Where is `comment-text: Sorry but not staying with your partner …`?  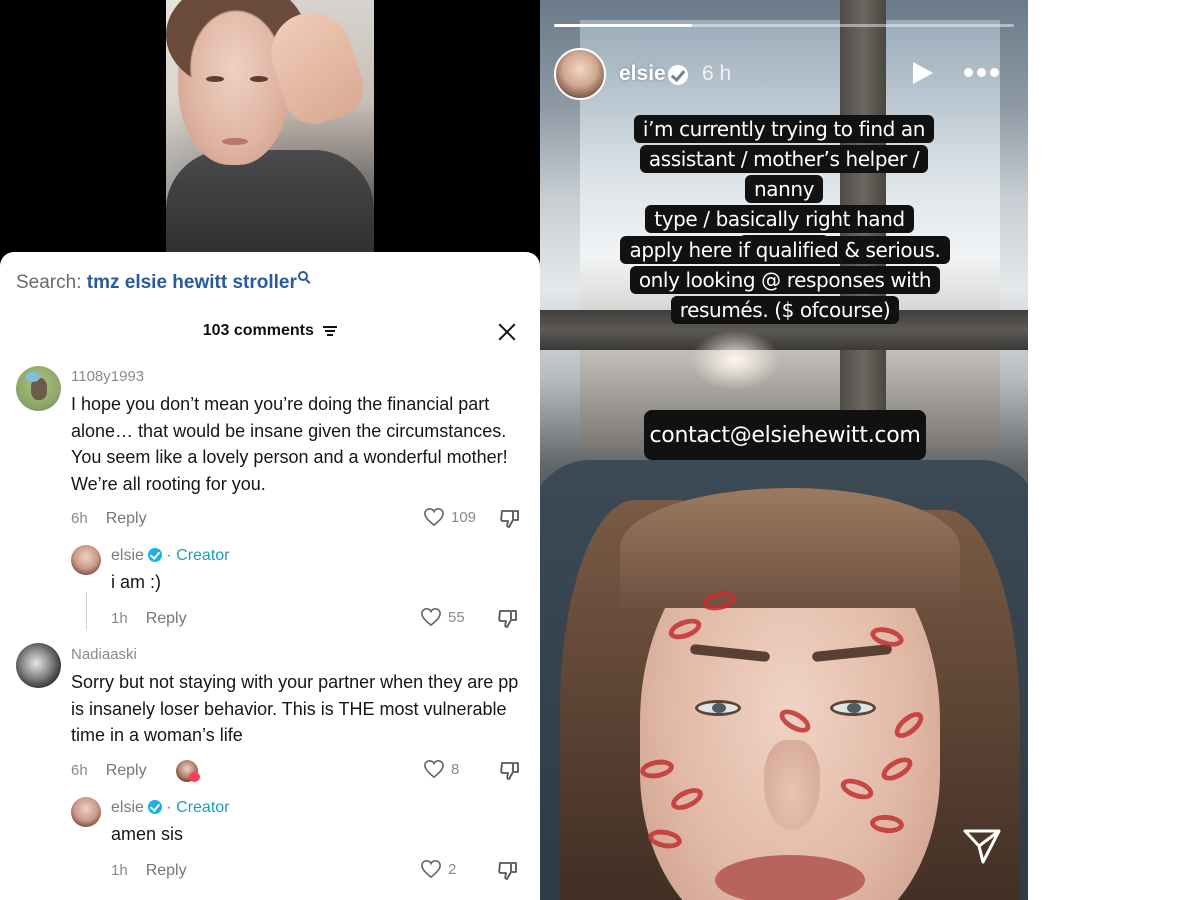
comment-text: Sorry but not staying with your partner … is located at coordinates (295, 708).